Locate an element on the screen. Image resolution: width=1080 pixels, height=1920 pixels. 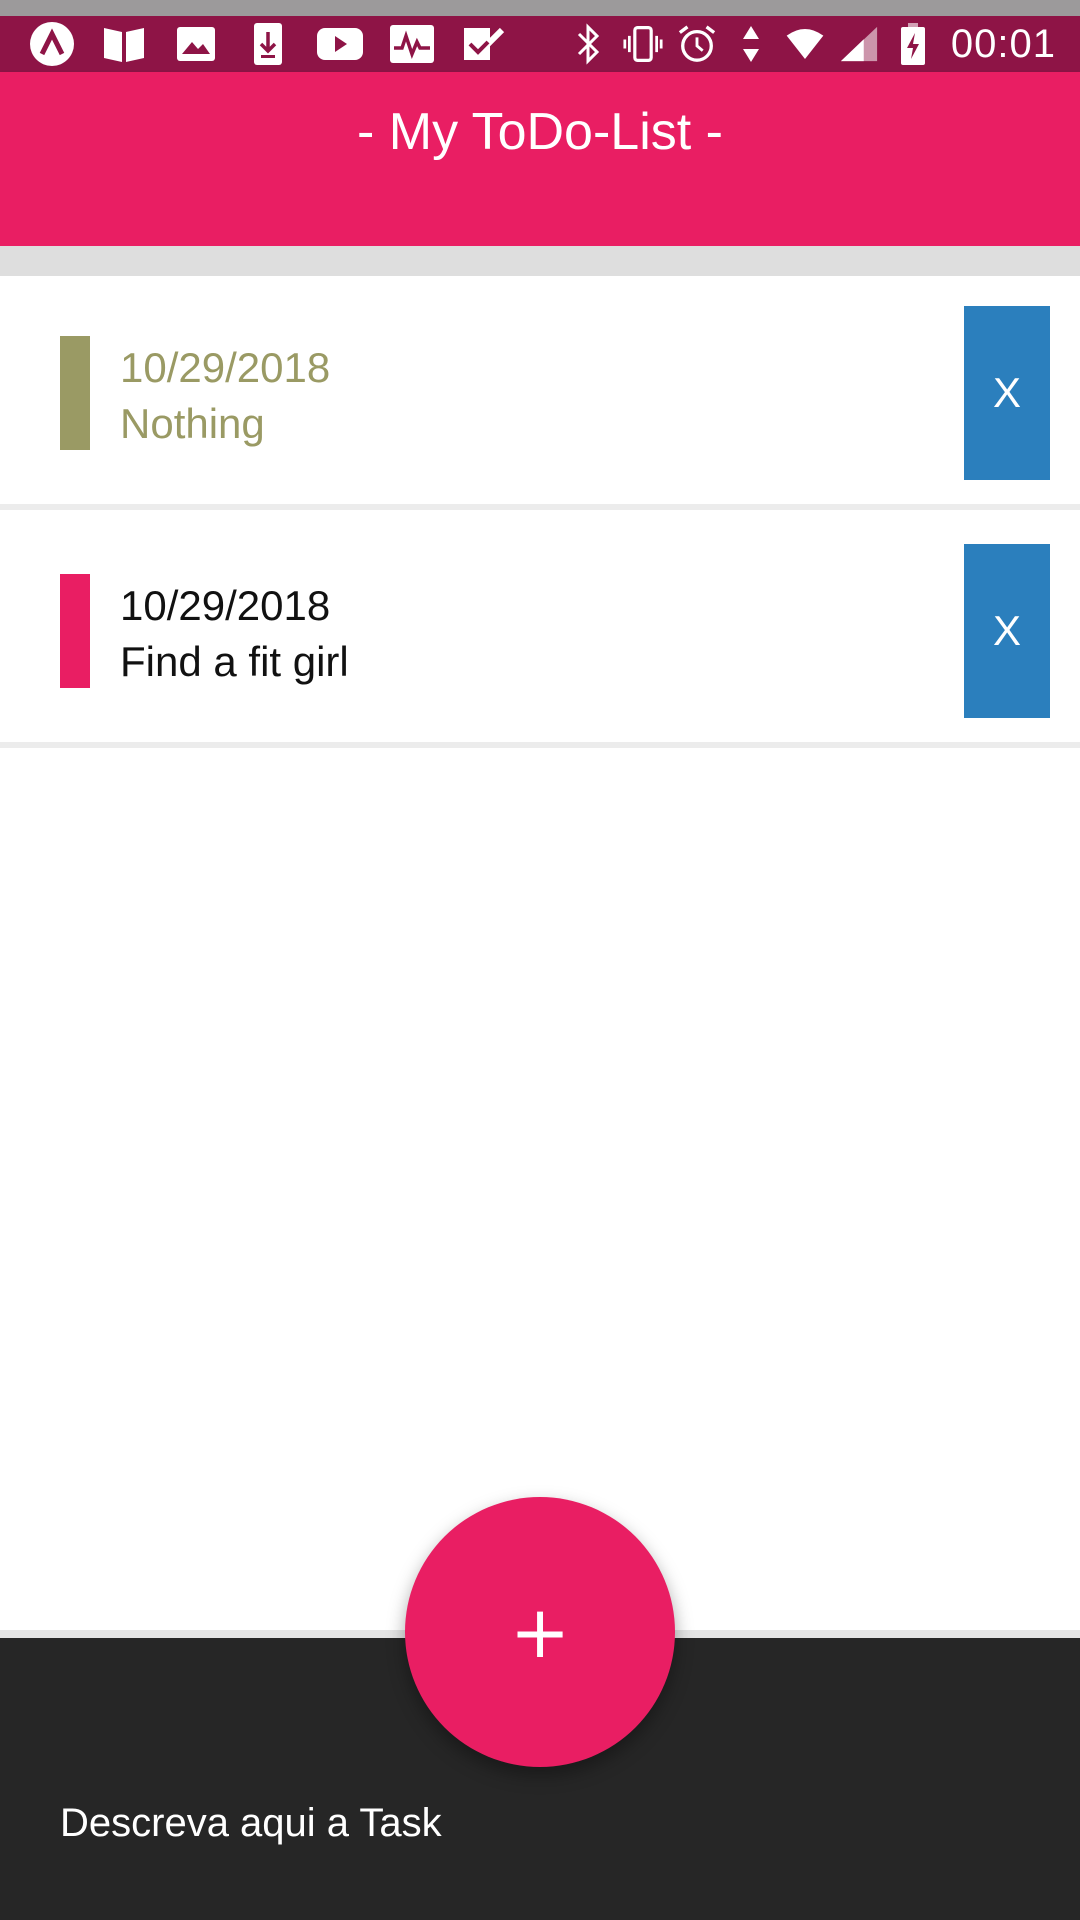
app-bar: - My ToDo-List - is located at coordinates (540, 159).